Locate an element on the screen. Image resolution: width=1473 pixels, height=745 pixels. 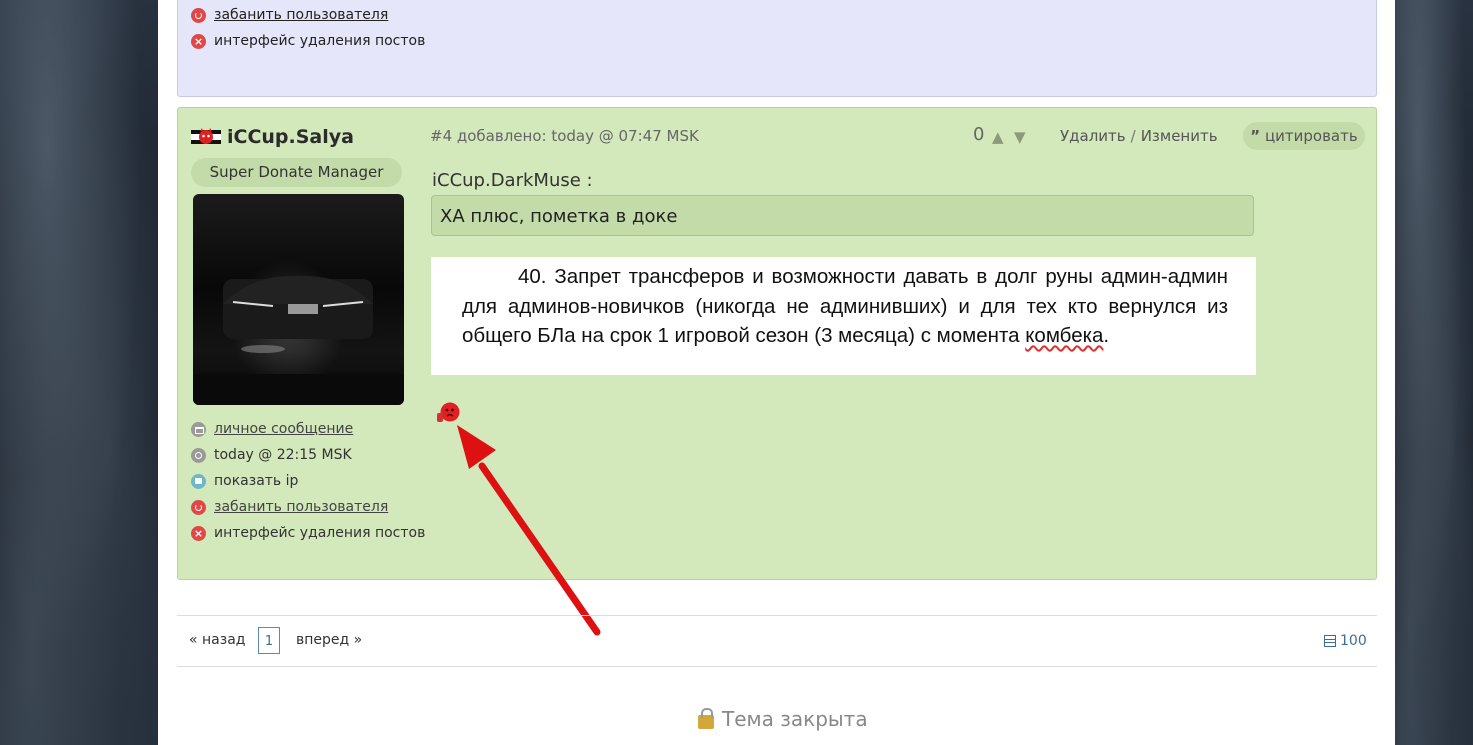
background-left is located at coordinates (79, 372).